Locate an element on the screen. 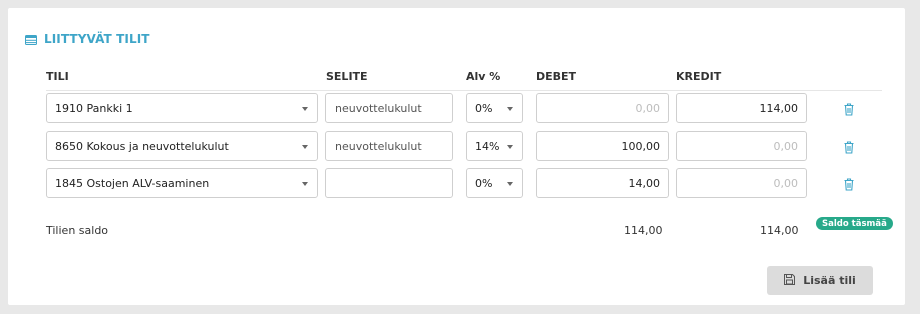 This screenshot has height=314, width=920. account-select: 1845 Ostojen ALV-saaminen is located at coordinates (182, 183).